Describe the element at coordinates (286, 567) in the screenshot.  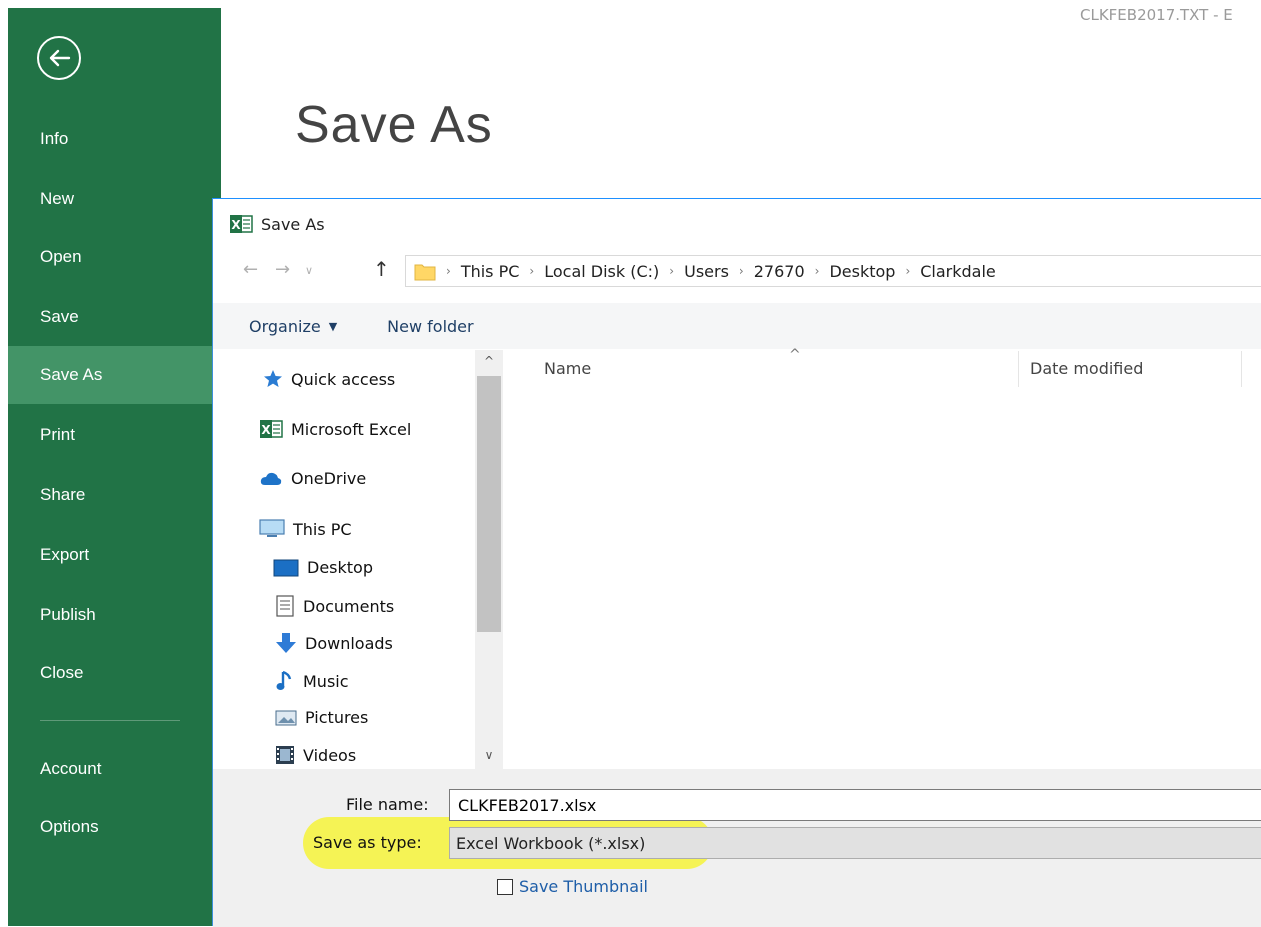
I see `desktop-icon` at that location.